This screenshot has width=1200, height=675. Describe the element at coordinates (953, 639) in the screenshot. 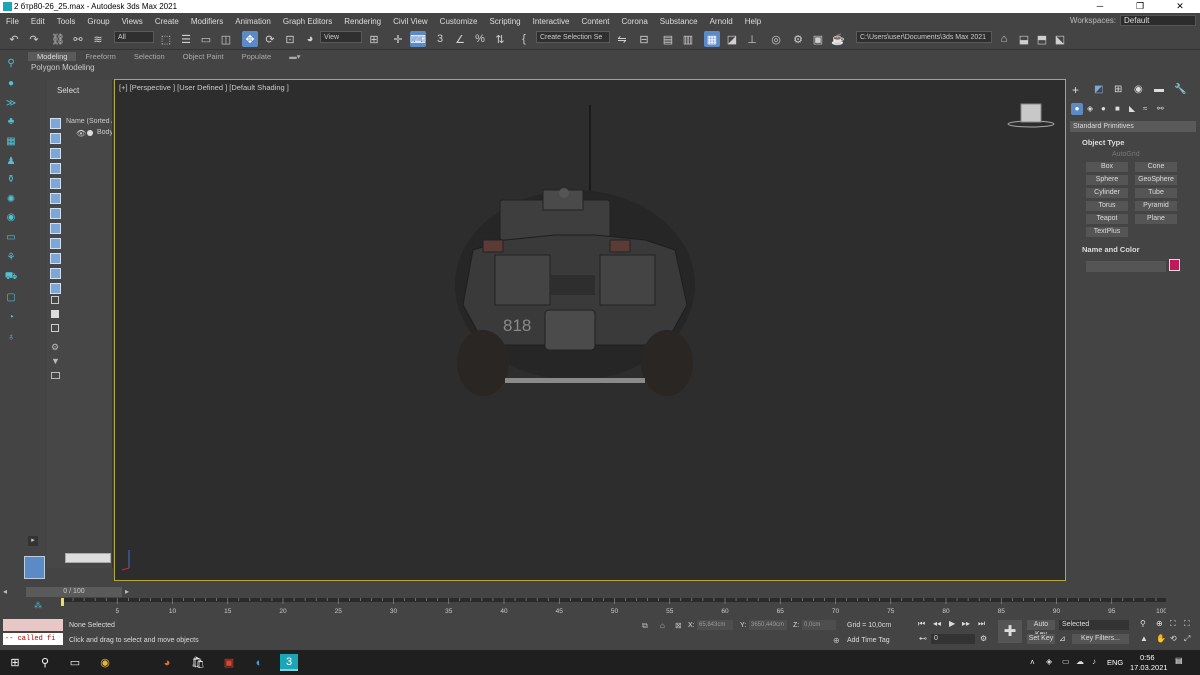

I see `current-frame-field: 0` at that location.